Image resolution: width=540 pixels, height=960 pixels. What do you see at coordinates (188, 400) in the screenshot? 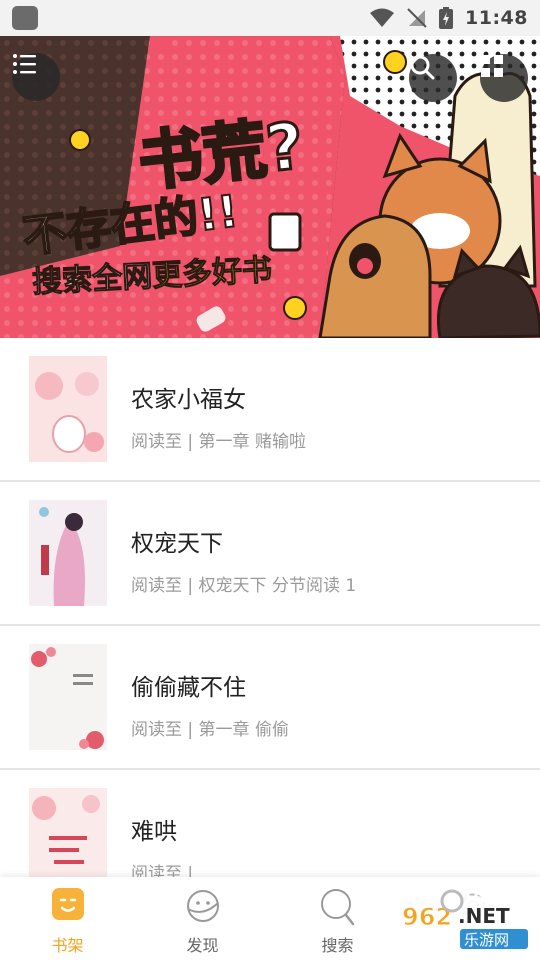
I see `book-title: 农家小福女` at bounding box center [188, 400].